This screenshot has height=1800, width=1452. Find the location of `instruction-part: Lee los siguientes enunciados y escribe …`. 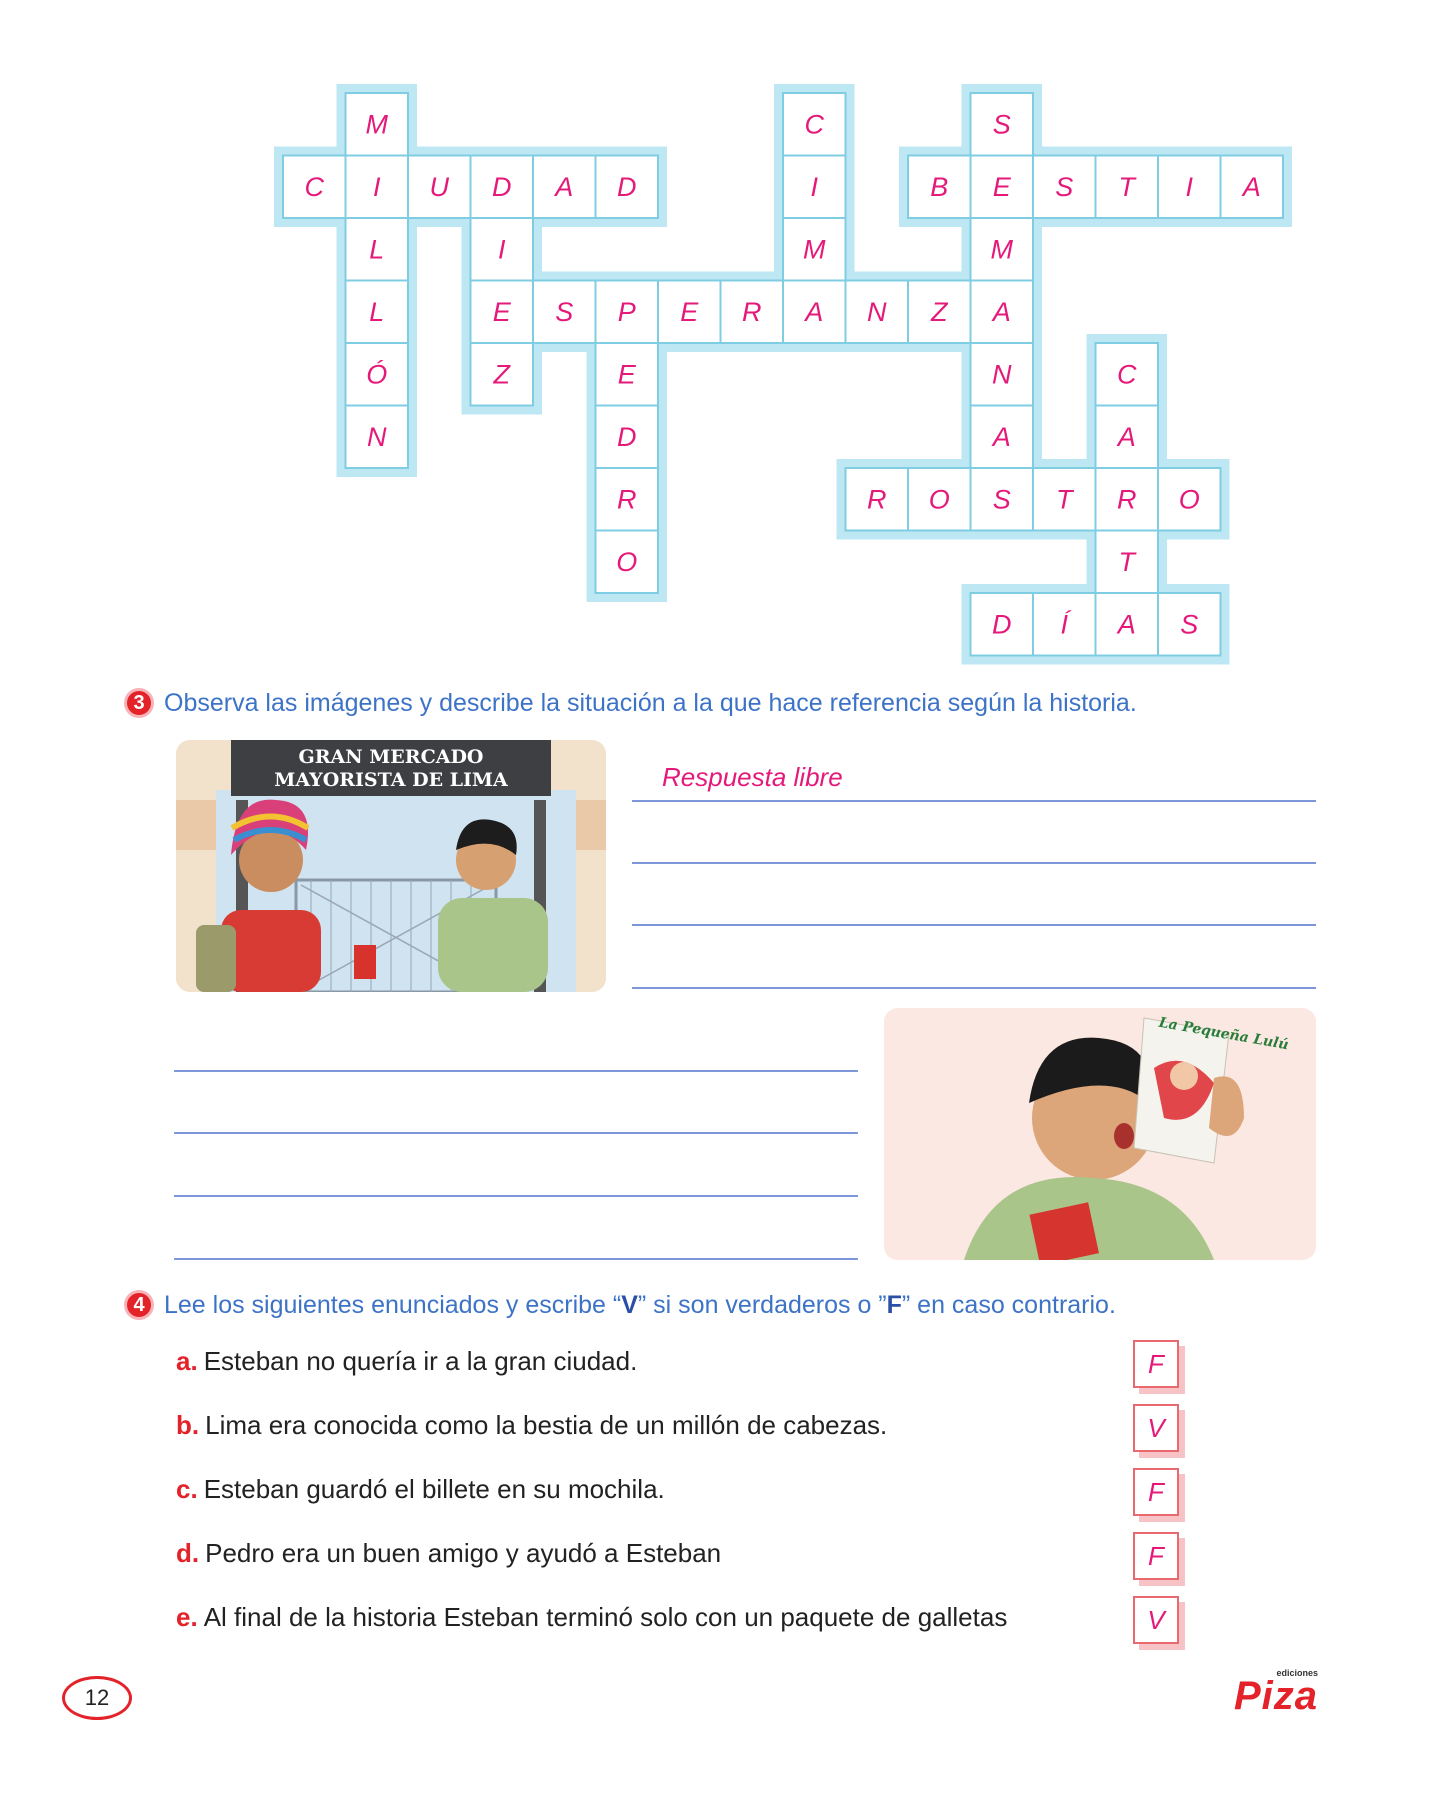

instruction-part: Lee los siguientes enunciados y escribe … is located at coordinates (393, 1304).